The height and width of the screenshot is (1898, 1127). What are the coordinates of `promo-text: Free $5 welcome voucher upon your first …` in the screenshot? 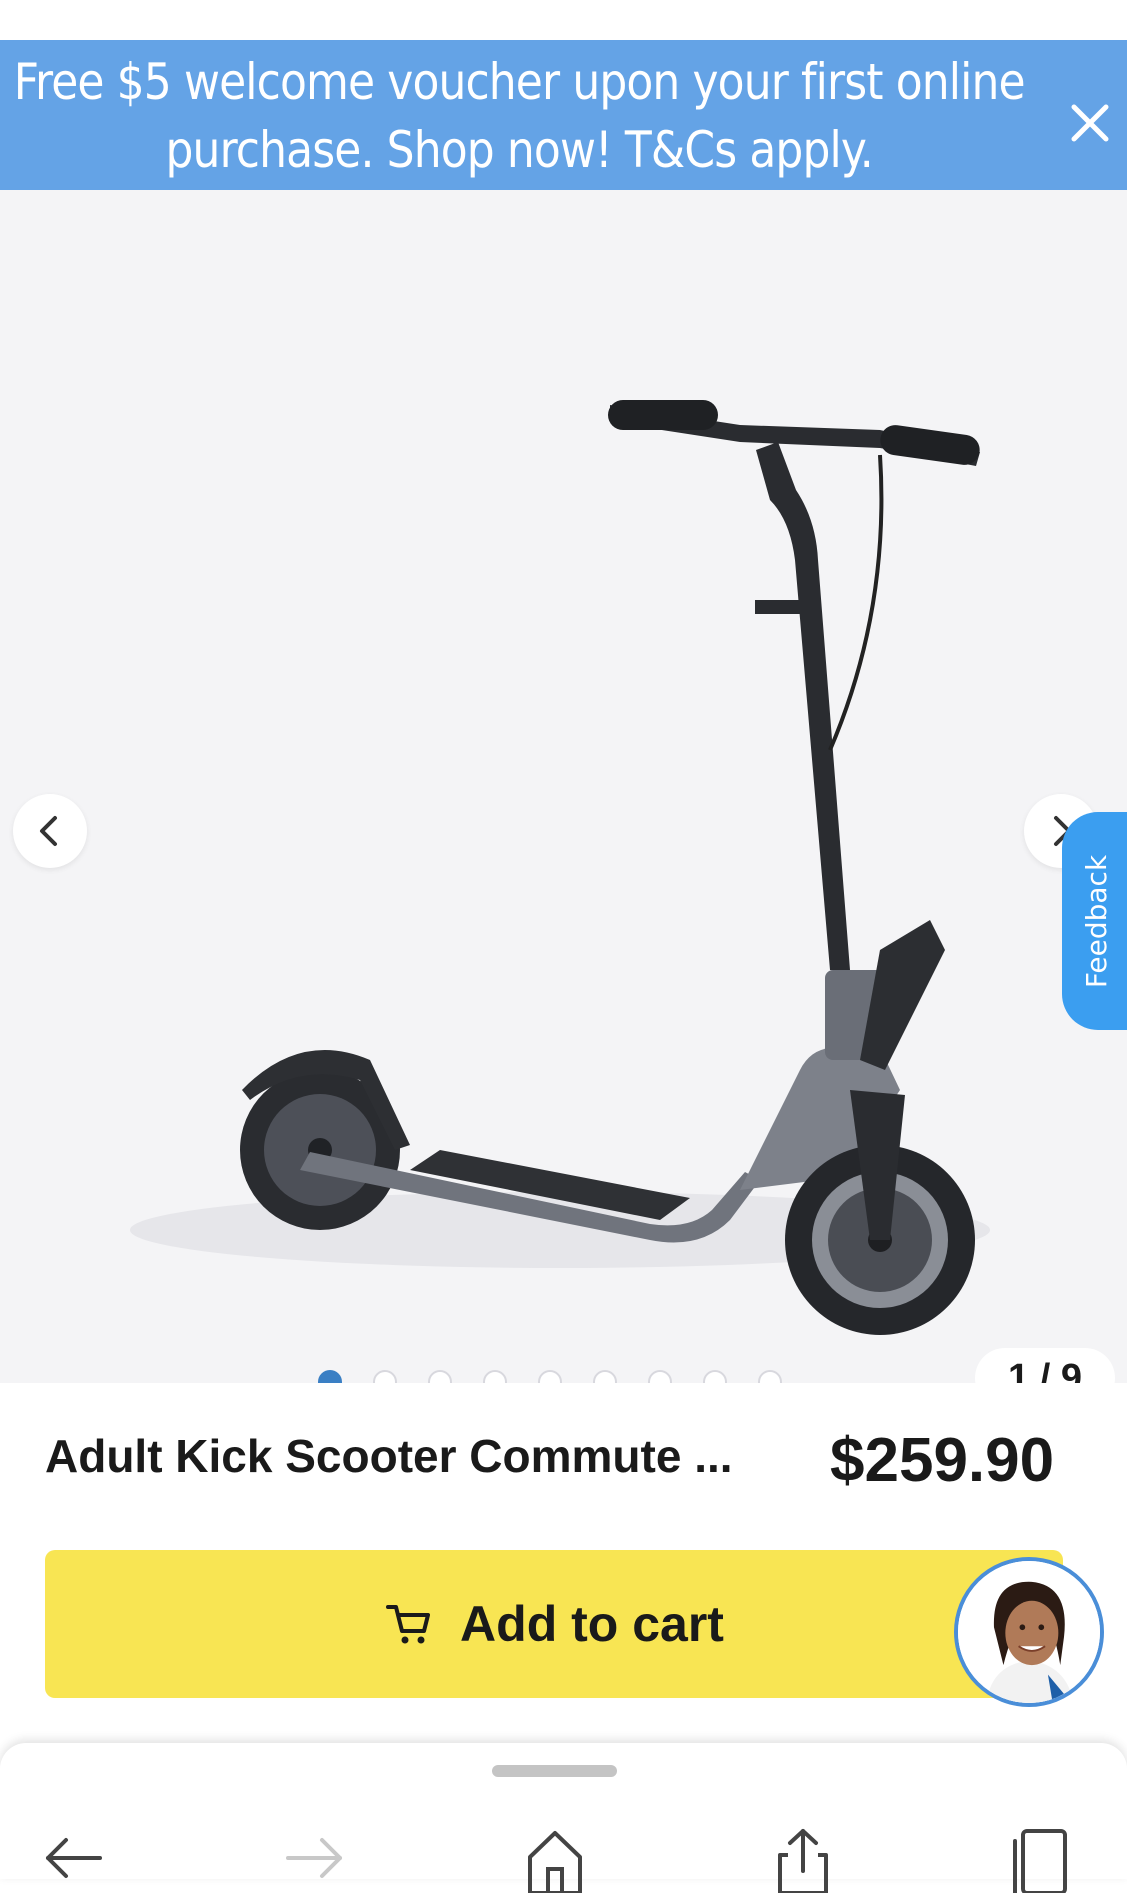 It's located at (519, 116).